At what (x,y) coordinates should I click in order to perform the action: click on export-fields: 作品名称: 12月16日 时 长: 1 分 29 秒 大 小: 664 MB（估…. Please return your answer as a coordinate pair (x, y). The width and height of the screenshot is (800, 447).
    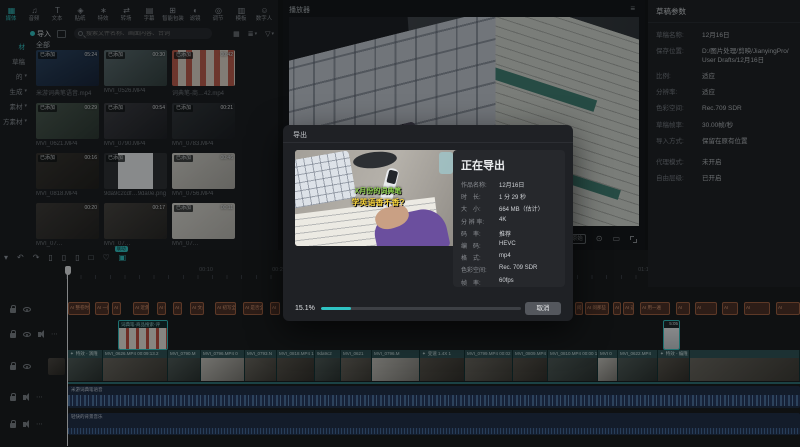
    Looking at the image, I should click on (509, 233).